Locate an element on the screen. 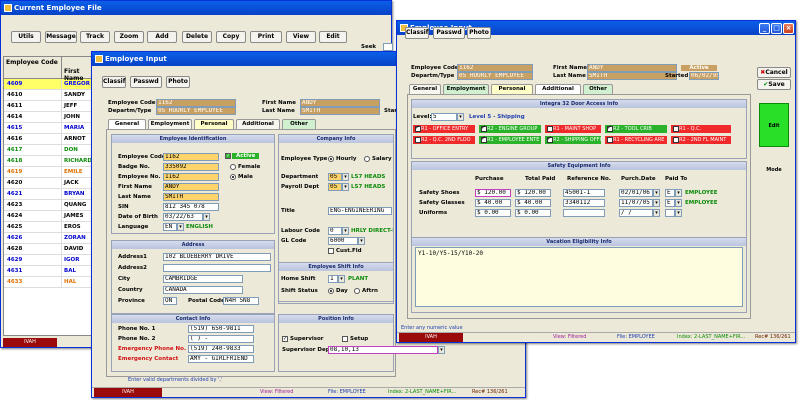 This screenshot has width=800, height=400. province-input: ON is located at coordinates (170, 301).